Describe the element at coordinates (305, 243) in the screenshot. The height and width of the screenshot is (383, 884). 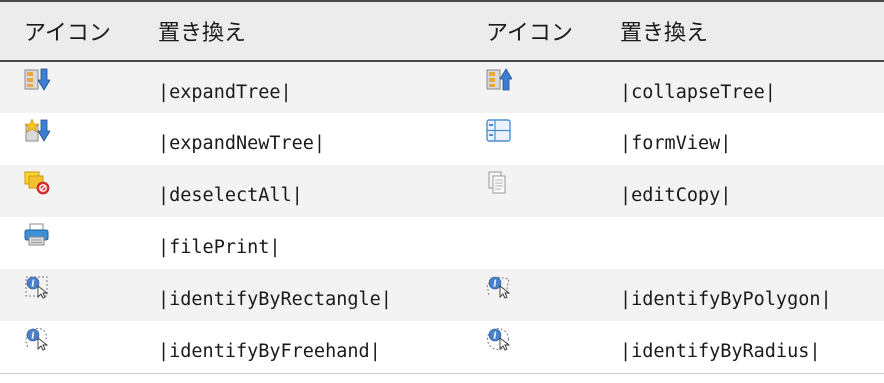
I see `substitution-text: |filePrint|` at that location.